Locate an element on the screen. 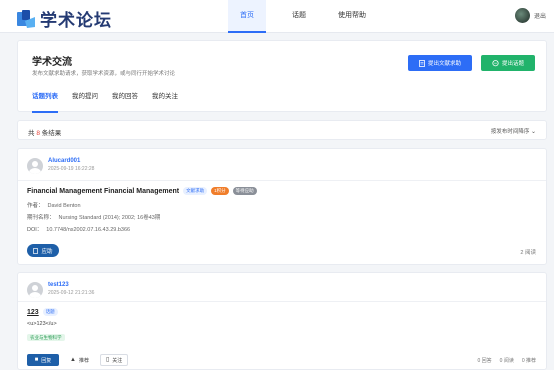 The width and height of the screenshot is (554, 370). post-title-row: 123 话题 is located at coordinates (42, 312).